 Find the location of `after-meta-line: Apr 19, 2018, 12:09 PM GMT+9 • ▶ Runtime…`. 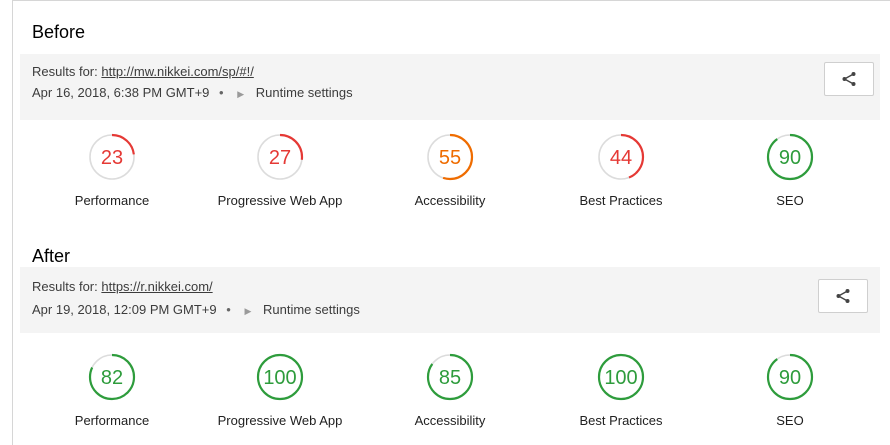

after-meta-line: Apr 19, 2018, 12:09 PM GMT+9 • ▶ Runtime… is located at coordinates (196, 309).